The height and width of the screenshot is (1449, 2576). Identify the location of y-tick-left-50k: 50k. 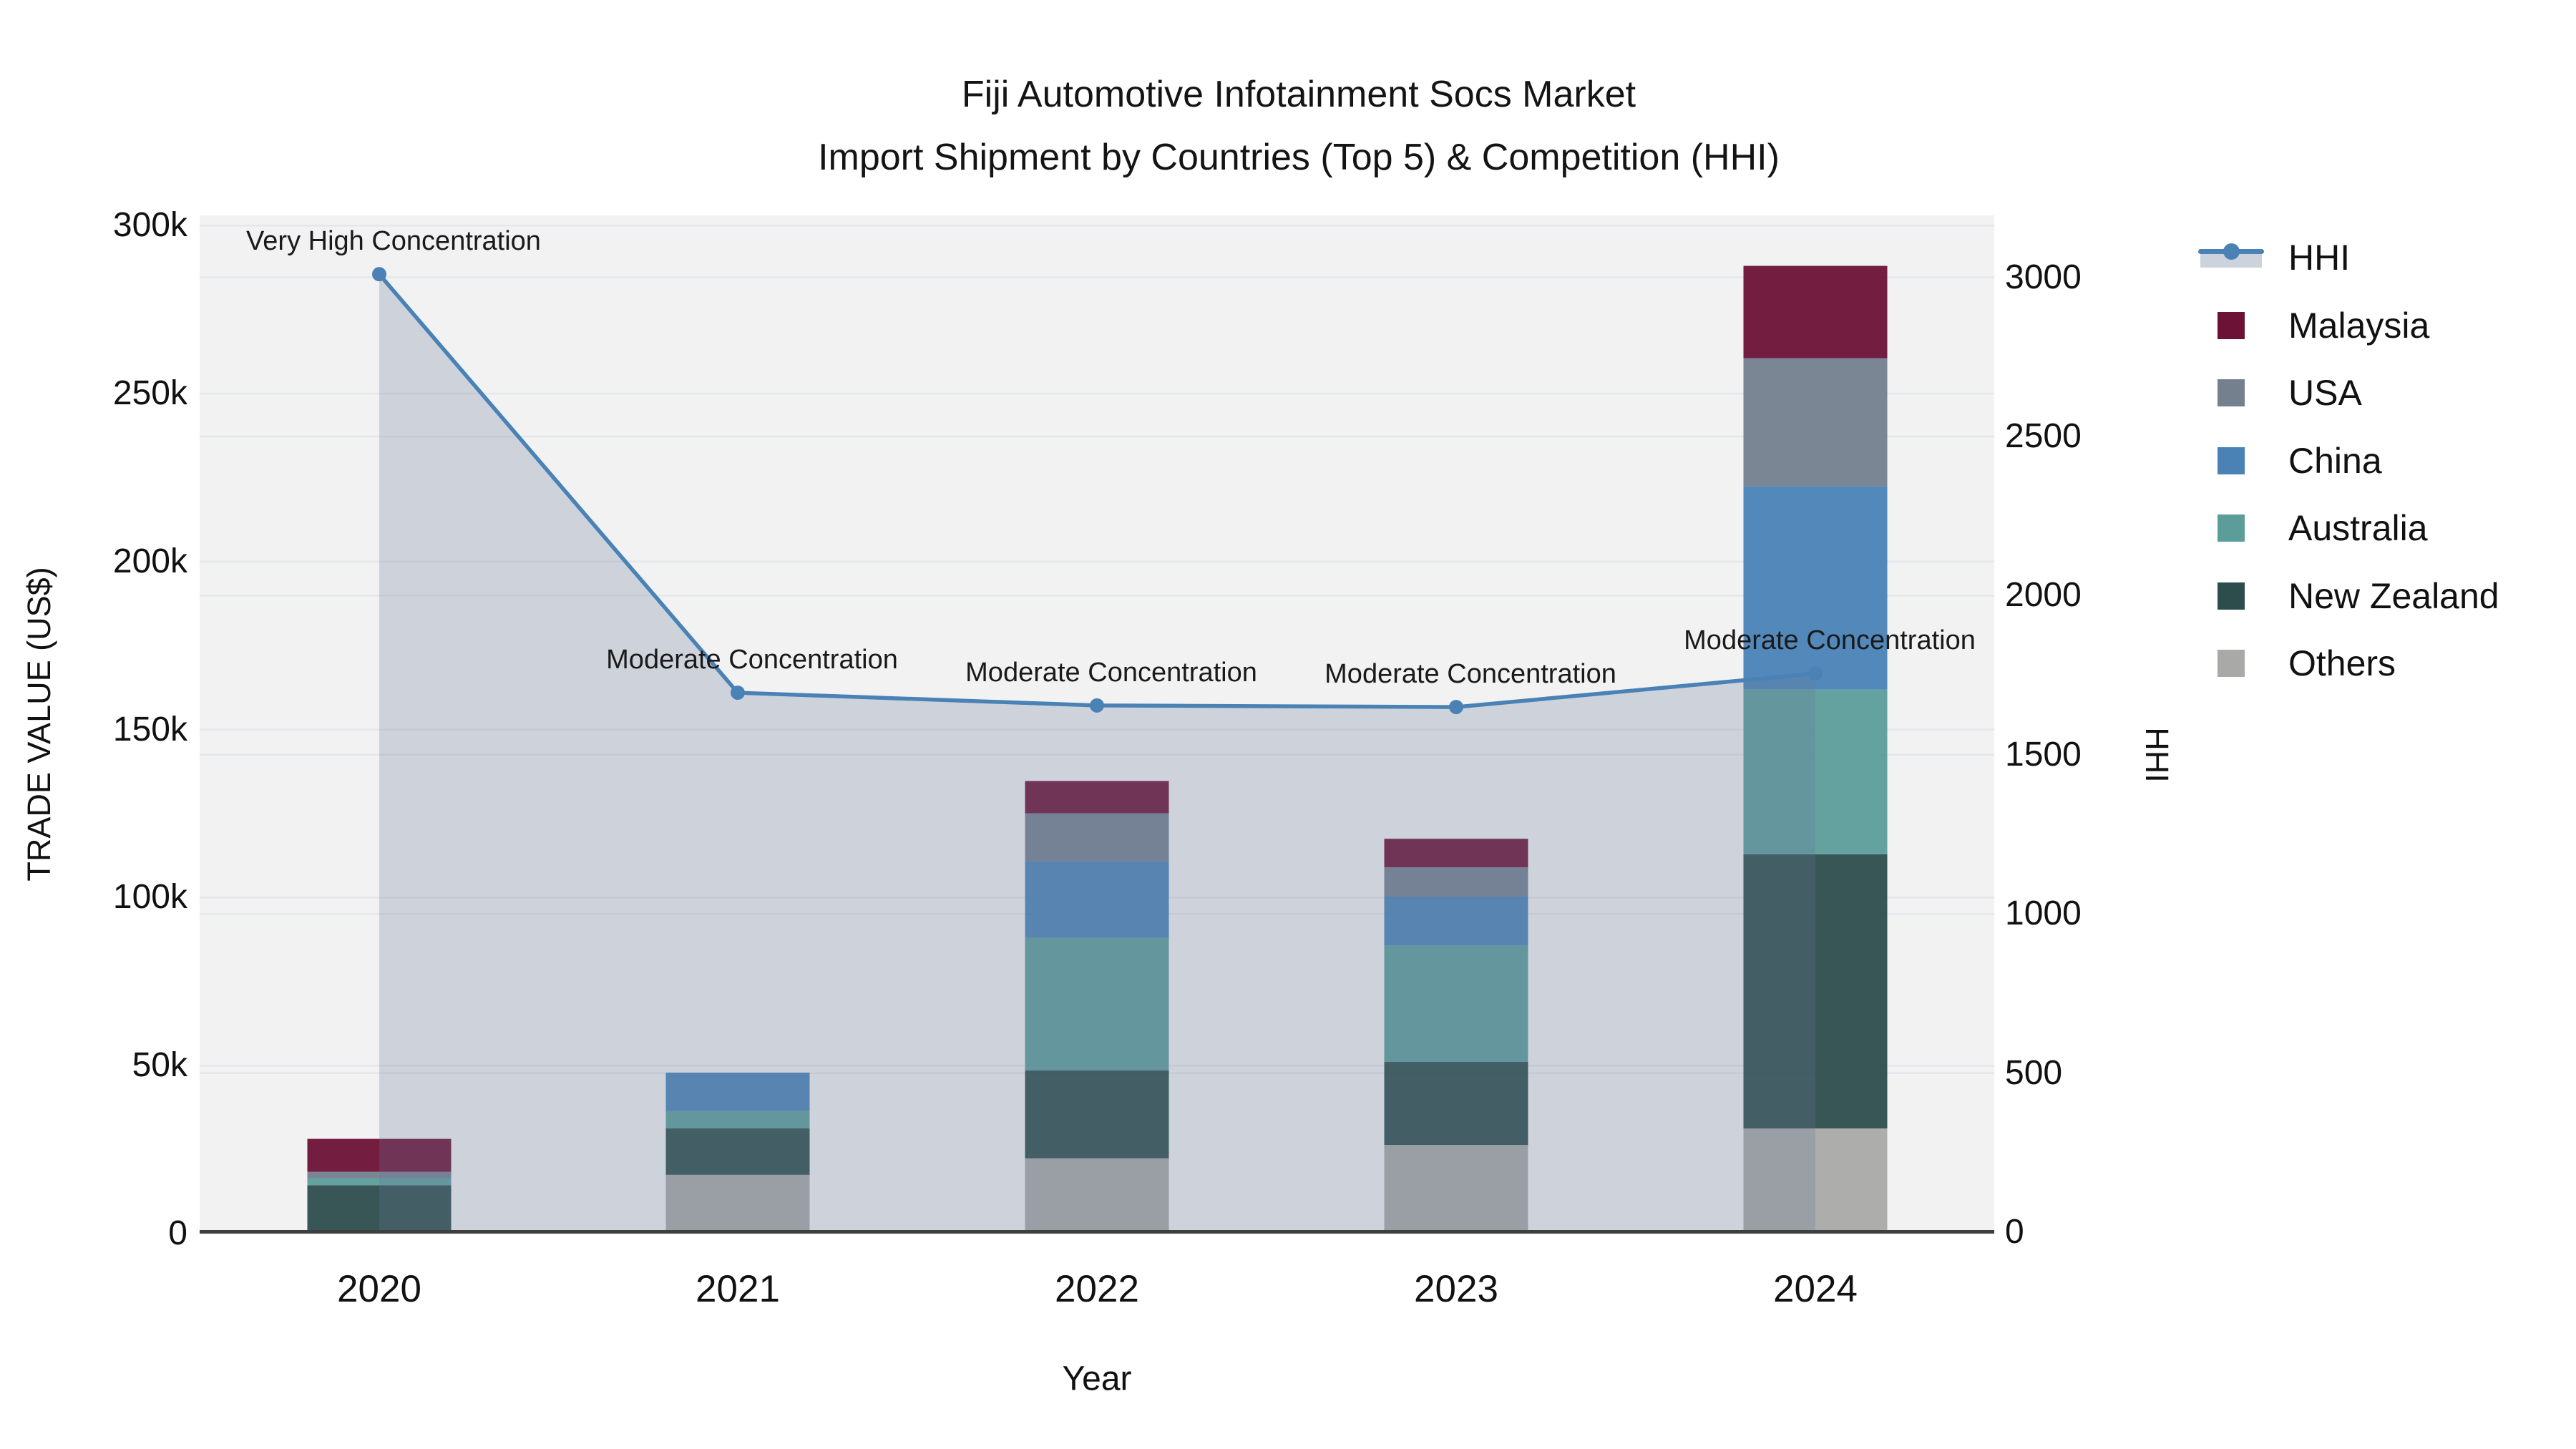
(159, 1065).